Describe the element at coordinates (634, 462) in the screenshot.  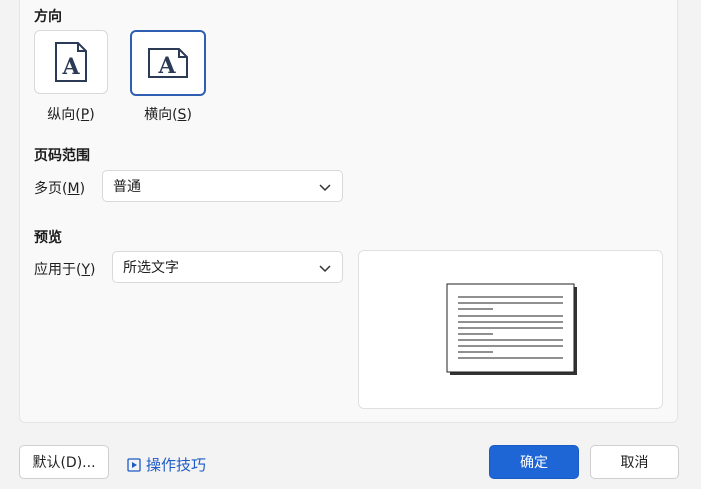
I see `cancel-button: 取消` at that location.